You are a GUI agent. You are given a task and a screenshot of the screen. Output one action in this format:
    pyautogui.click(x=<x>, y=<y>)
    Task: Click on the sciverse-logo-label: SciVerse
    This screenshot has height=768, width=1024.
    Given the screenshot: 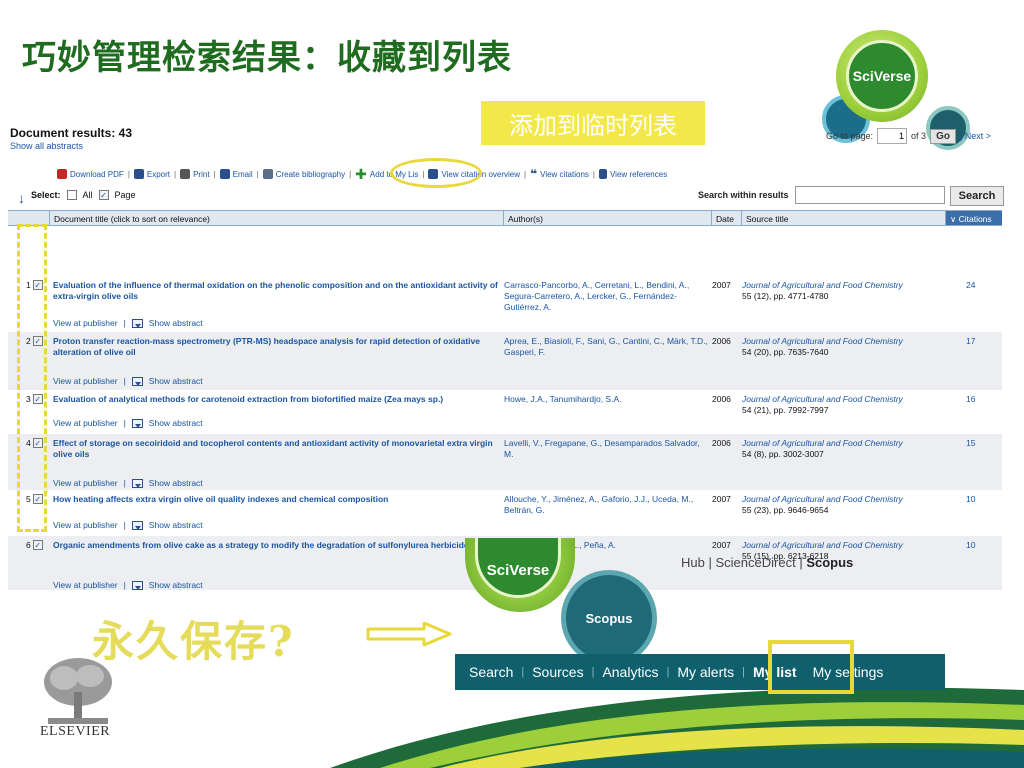 What is the action you would take?
    pyautogui.click(x=882, y=76)
    